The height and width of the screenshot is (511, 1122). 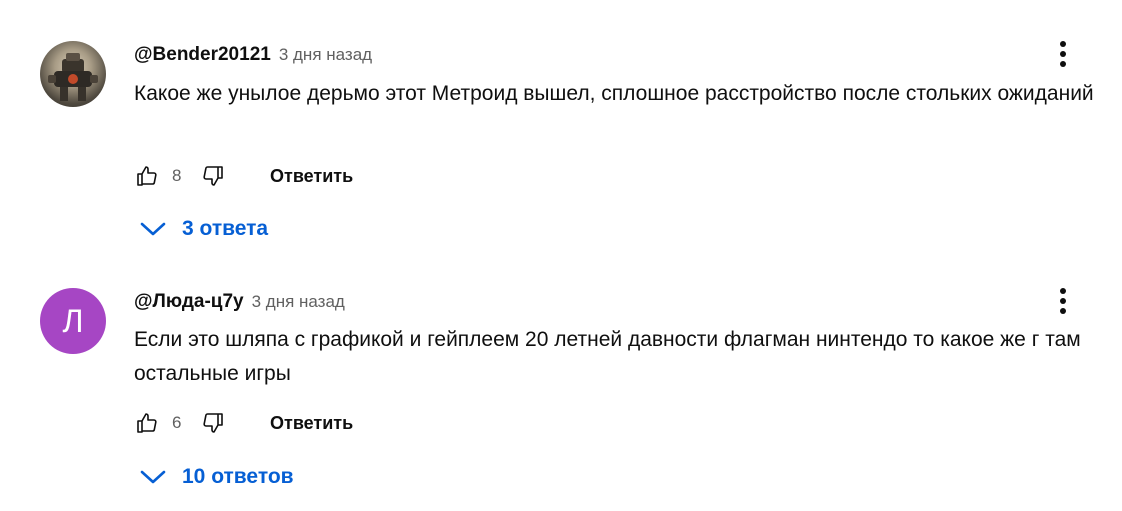 I want to click on replies-toggle: 3 ответа, so click(x=204, y=229).